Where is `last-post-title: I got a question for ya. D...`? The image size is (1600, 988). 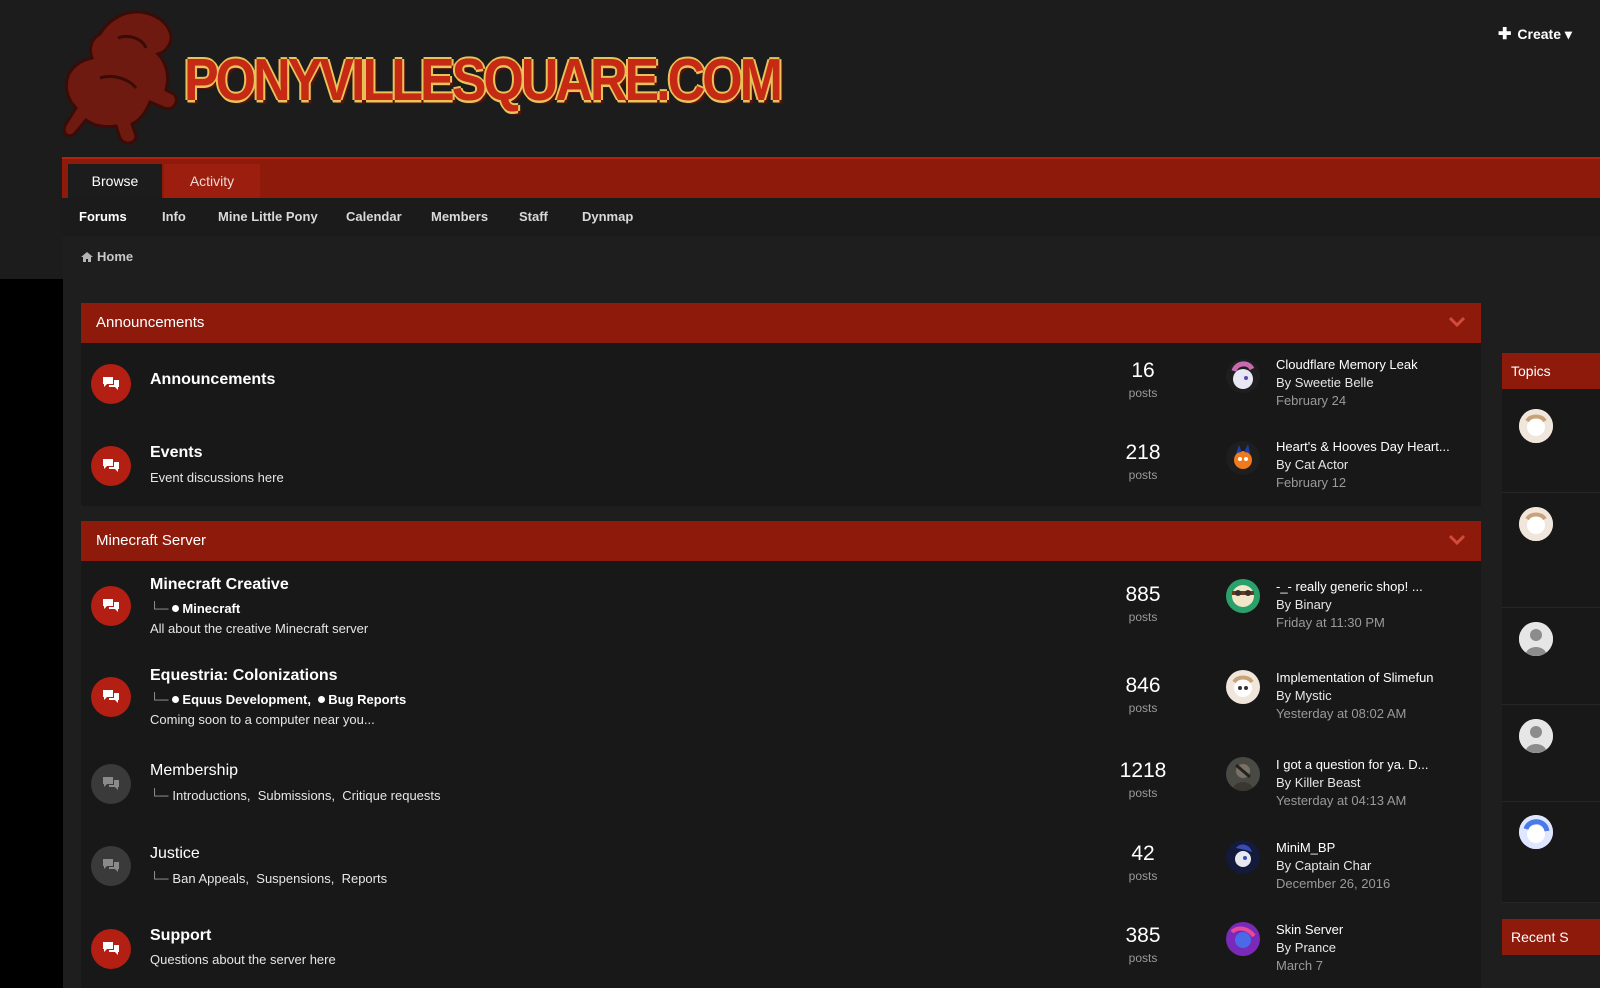
last-post-title: I got a question for ya. D... is located at coordinates (1352, 764).